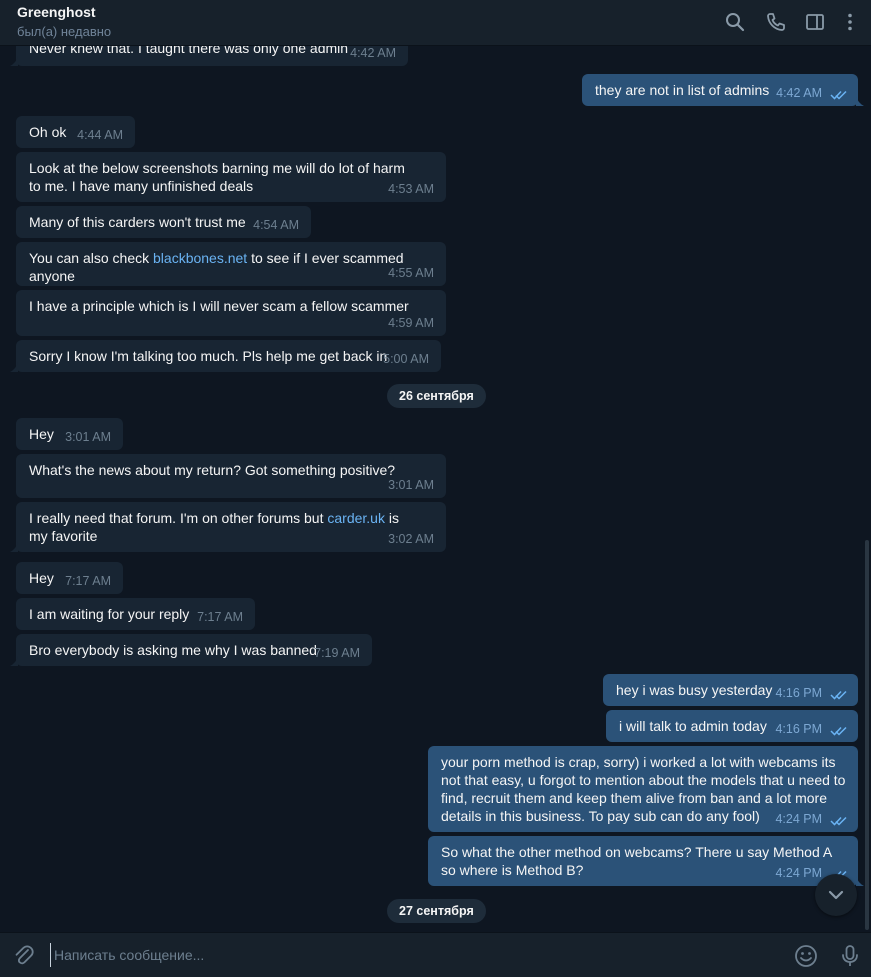 The width and height of the screenshot is (871, 977). I want to click on date-separator: 27 сентября, so click(436, 911).